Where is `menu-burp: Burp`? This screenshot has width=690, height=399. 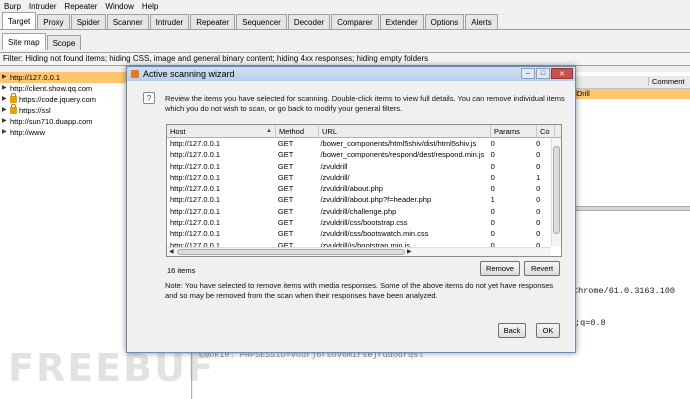
menu-burp: Burp is located at coordinates (12, 6).